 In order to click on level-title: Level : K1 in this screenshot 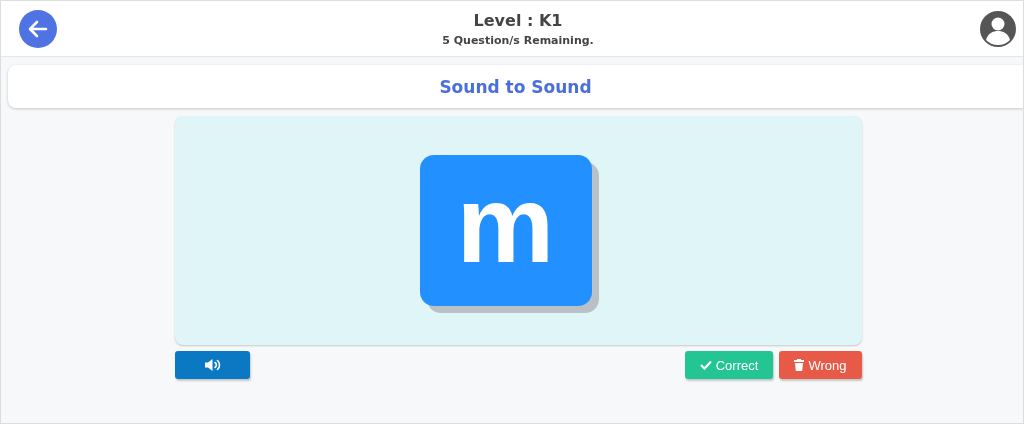, I will do `click(518, 20)`.